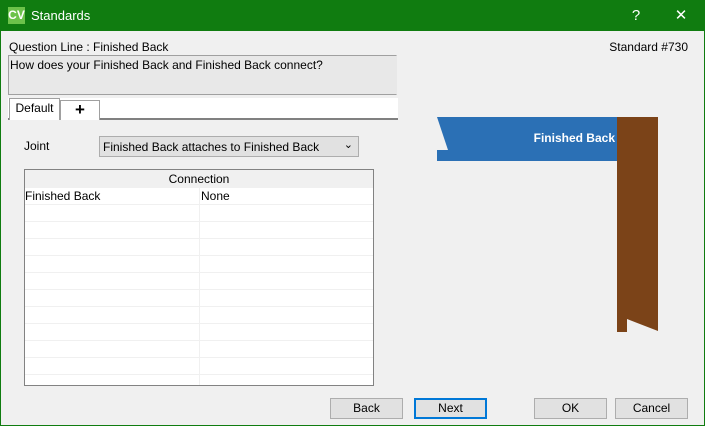  What do you see at coordinates (570, 408) in the screenshot?
I see `ok-button: OK` at bounding box center [570, 408].